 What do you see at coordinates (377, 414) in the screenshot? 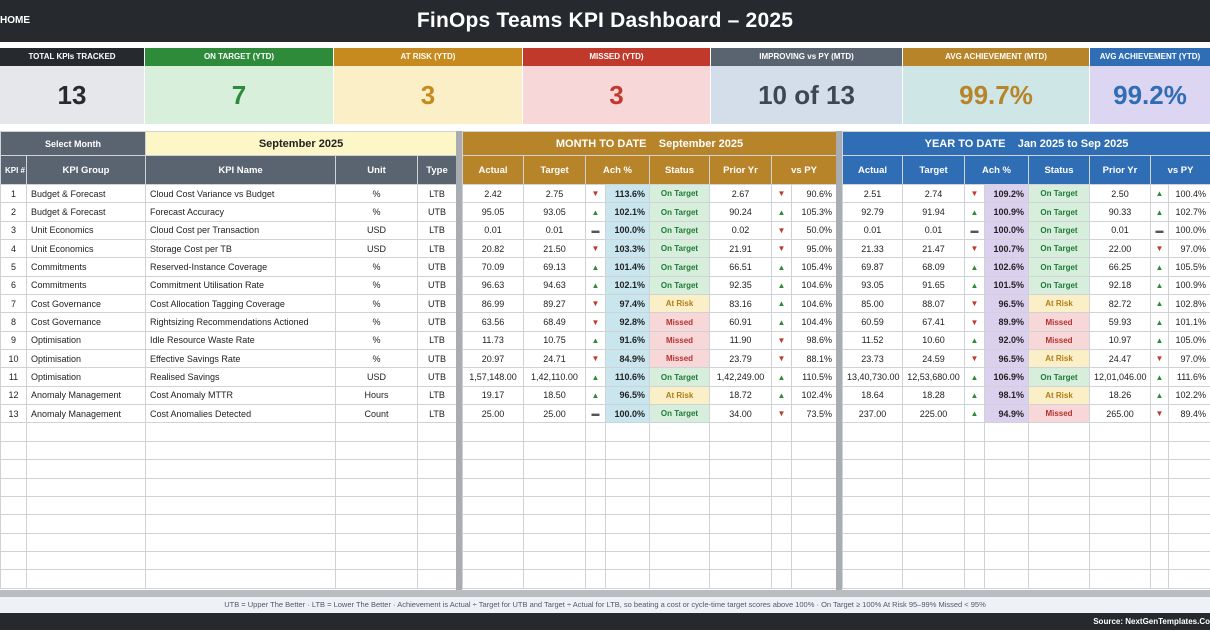
I see `kpi-unit: Count` at bounding box center [377, 414].